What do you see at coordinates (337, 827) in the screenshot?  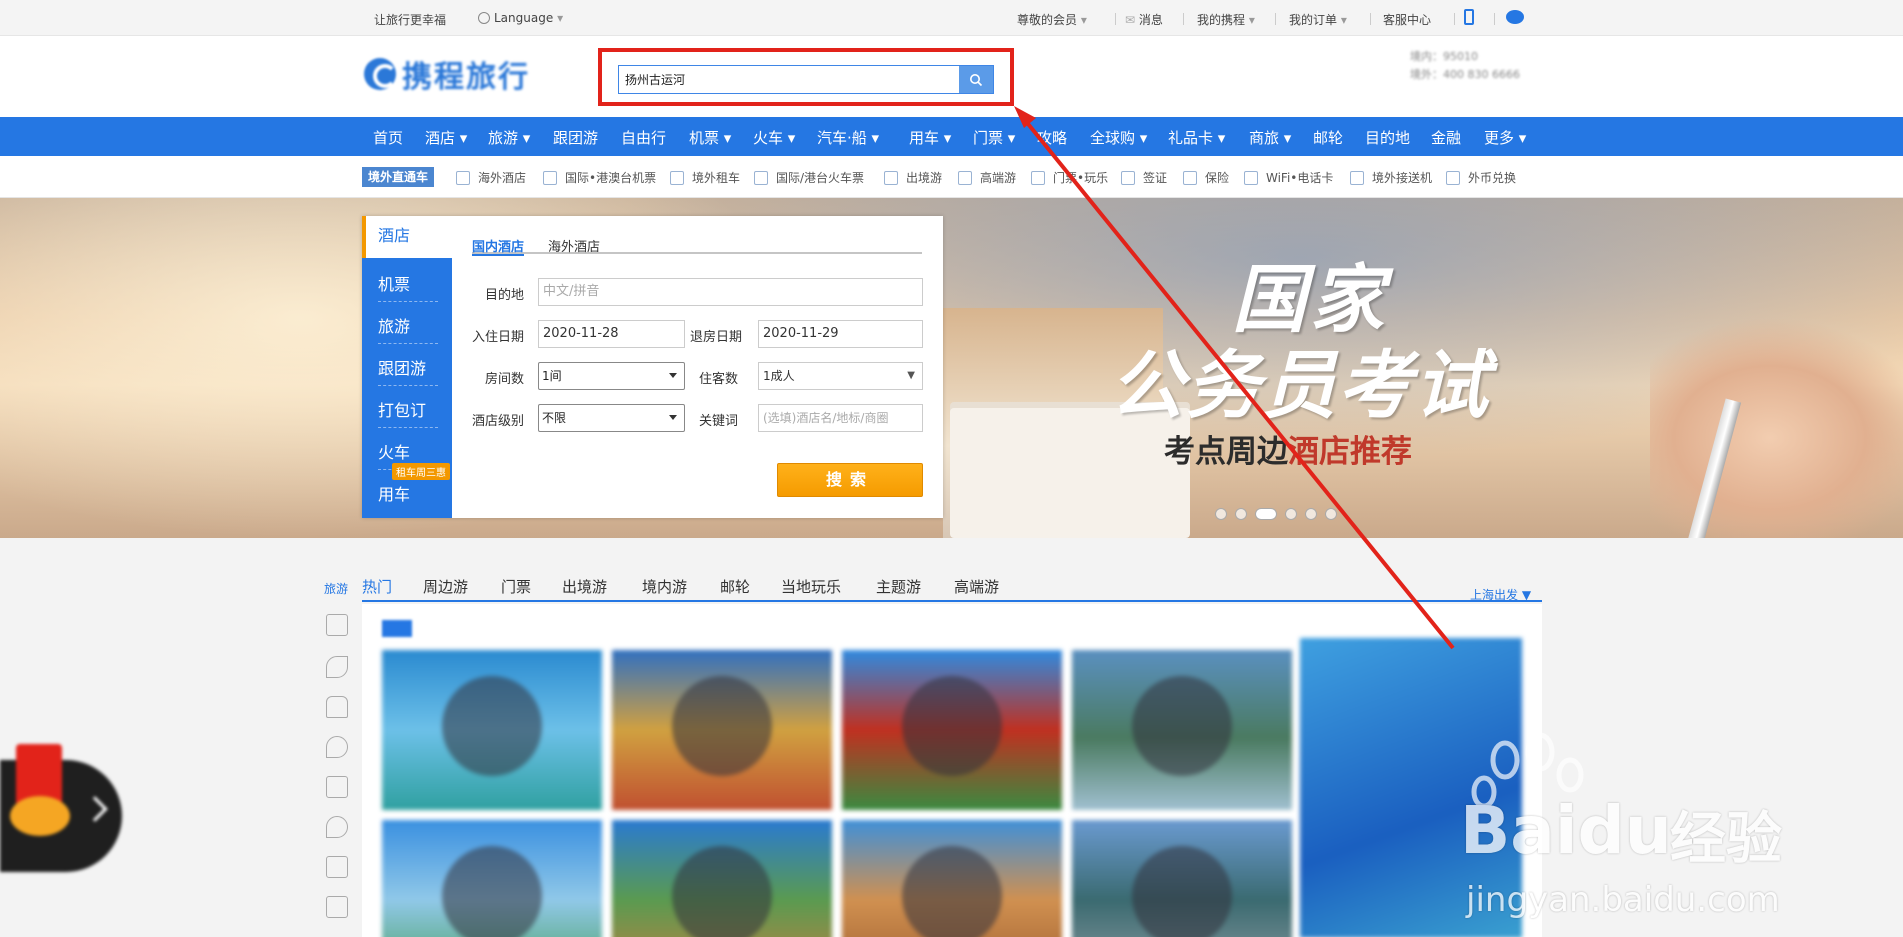 I see `map-pin-icon` at bounding box center [337, 827].